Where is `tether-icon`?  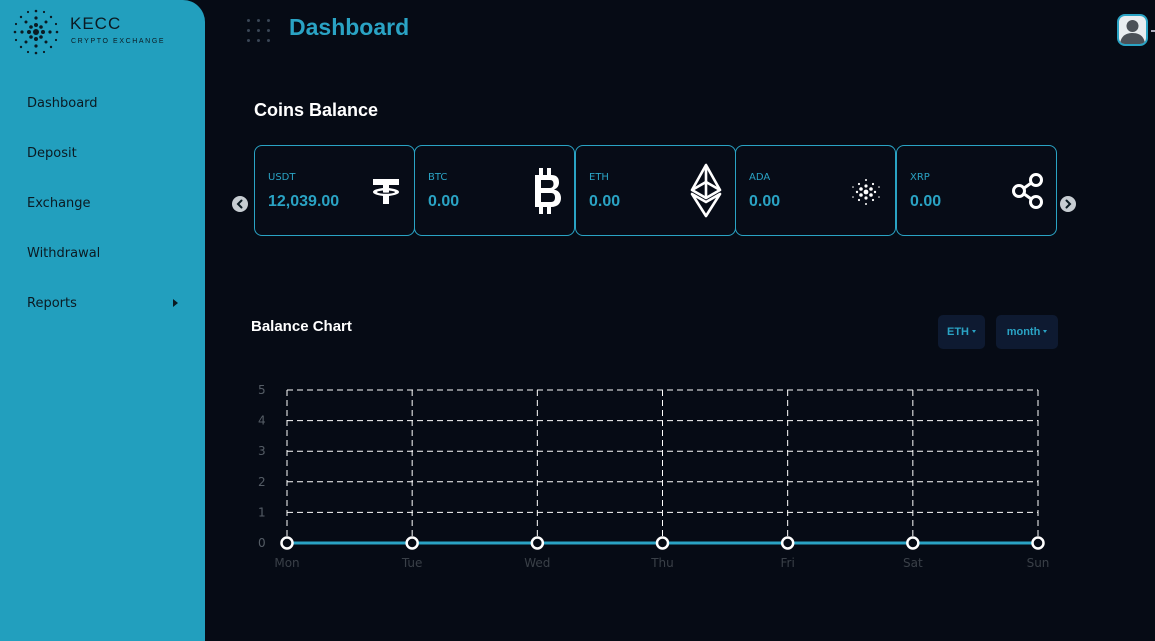
tether-icon is located at coordinates (386, 191).